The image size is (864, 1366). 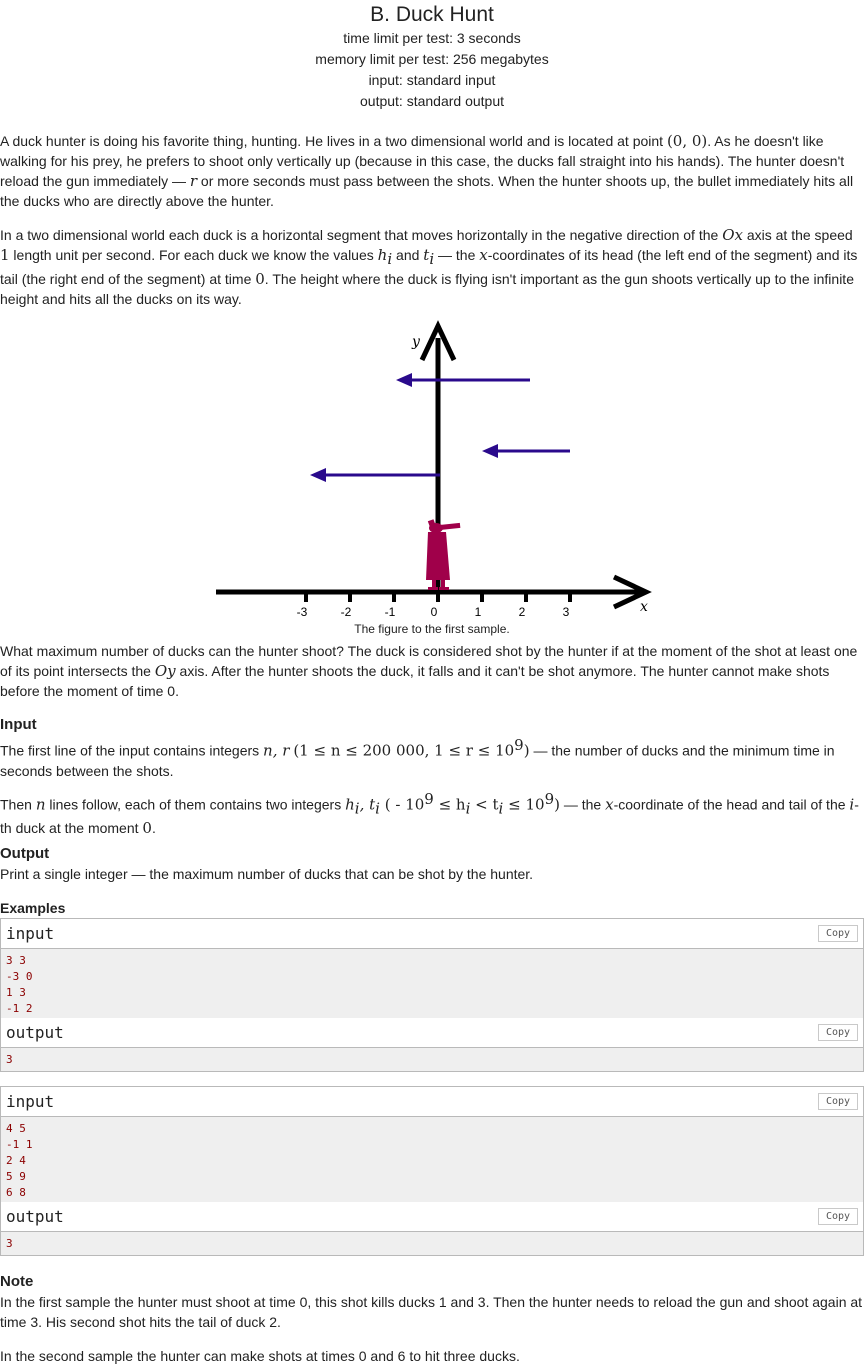 What do you see at coordinates (566, 611) in the screenshot?
I see `x-tick-label: 3` at bounding box center [566, 611].